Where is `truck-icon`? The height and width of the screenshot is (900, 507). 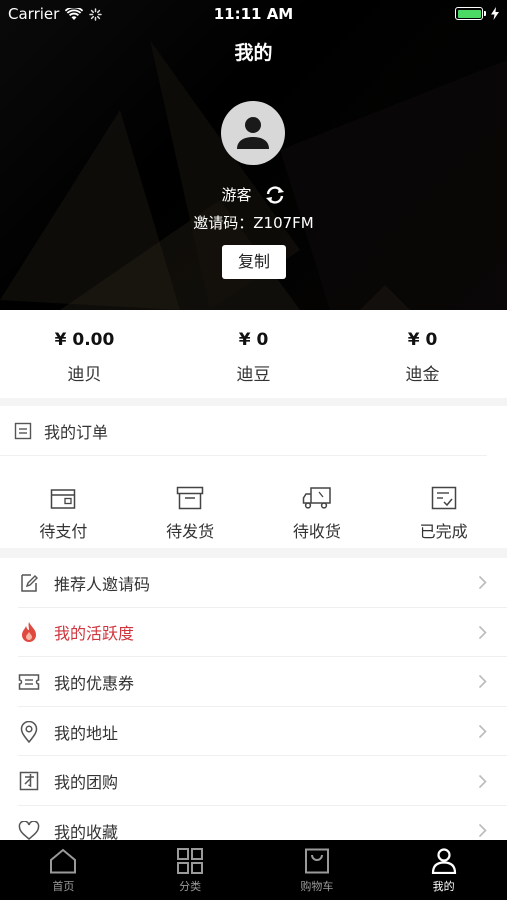 truck-icon is located at coordinates (316, 498).